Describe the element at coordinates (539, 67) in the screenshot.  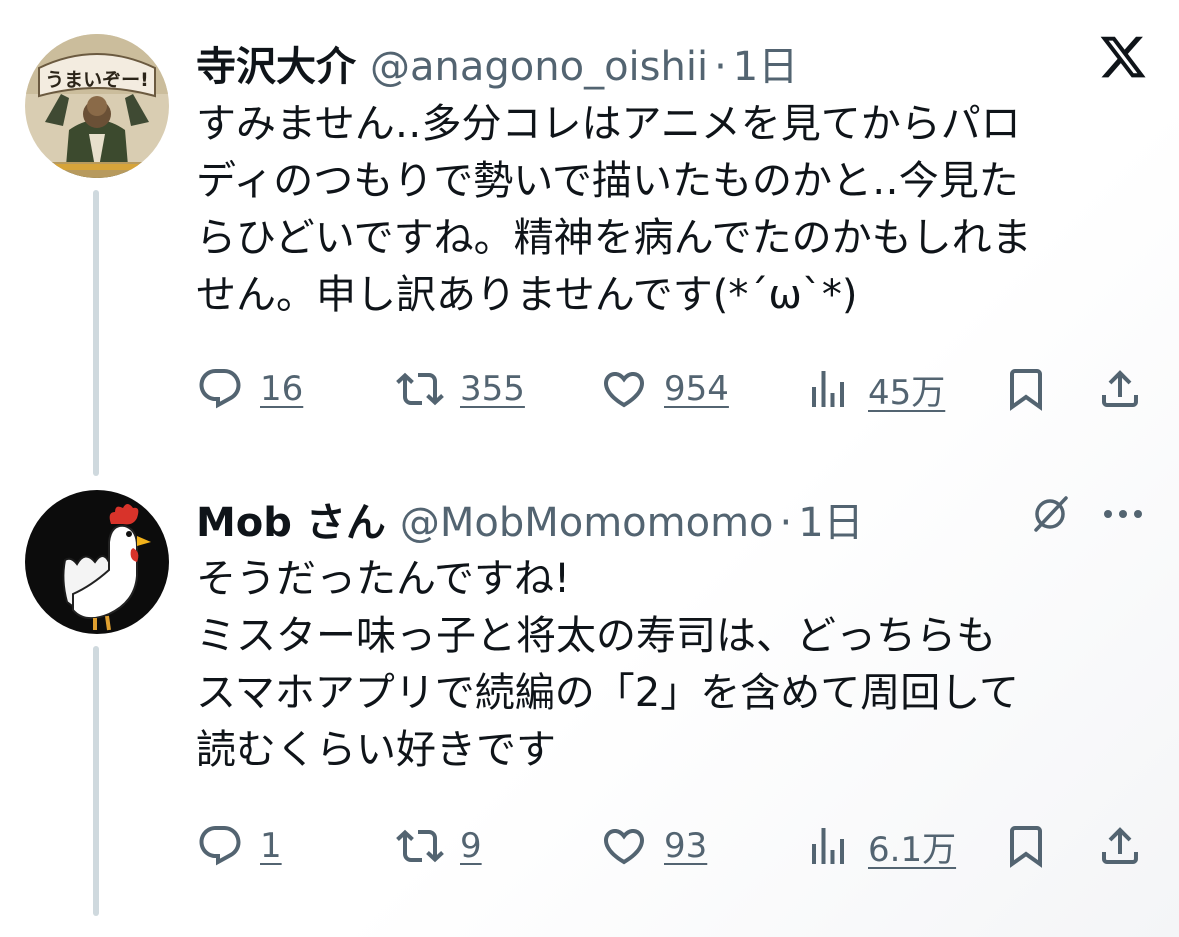
I see `author-handle: @anagono_oishii` at that location.